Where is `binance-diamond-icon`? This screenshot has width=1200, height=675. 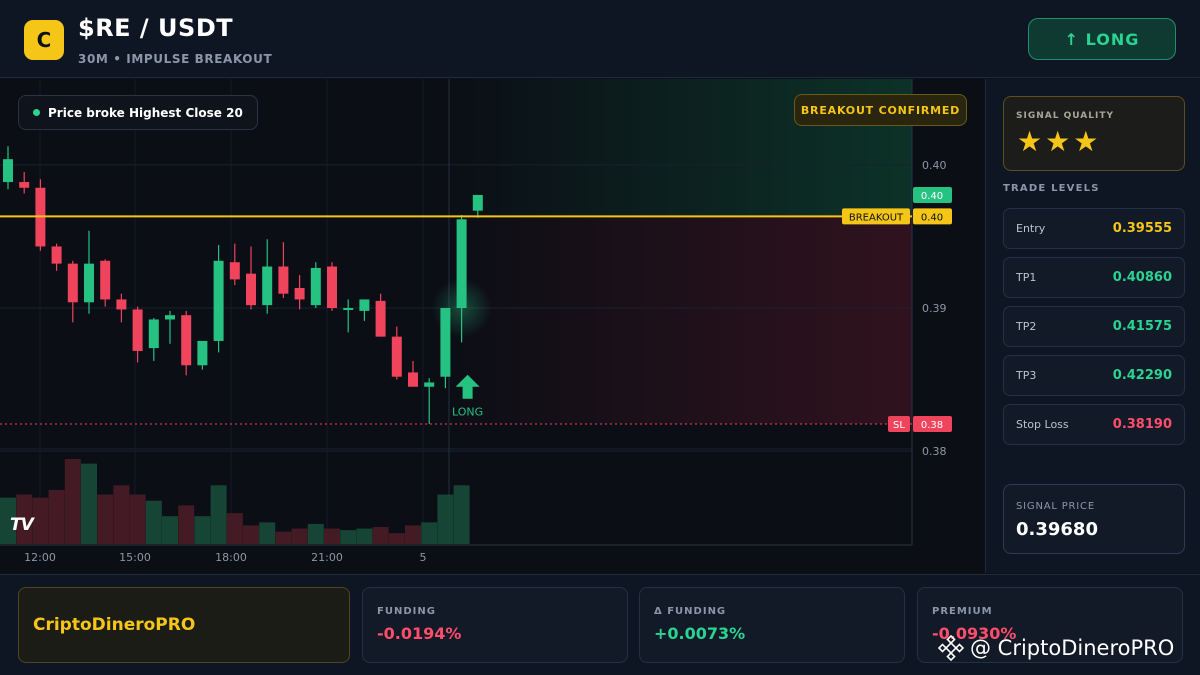
binance-diamond-icon is located at coordinates (951, 648).